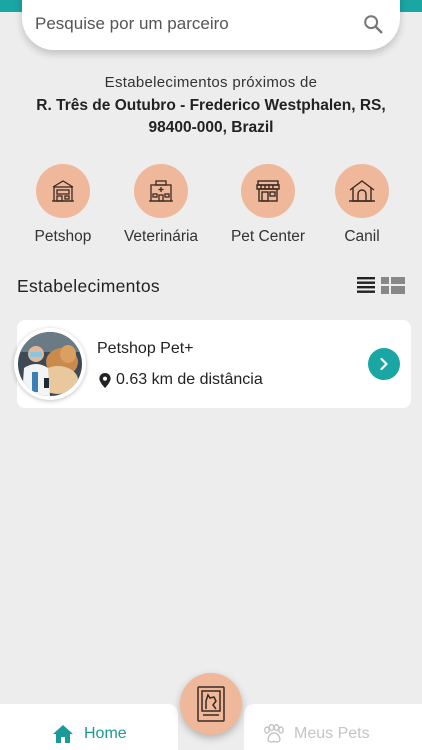 The height and width of the screenshot is (750, 422). I want to click on establishment-distance: 0.63 km de distância, so click(181, 380).